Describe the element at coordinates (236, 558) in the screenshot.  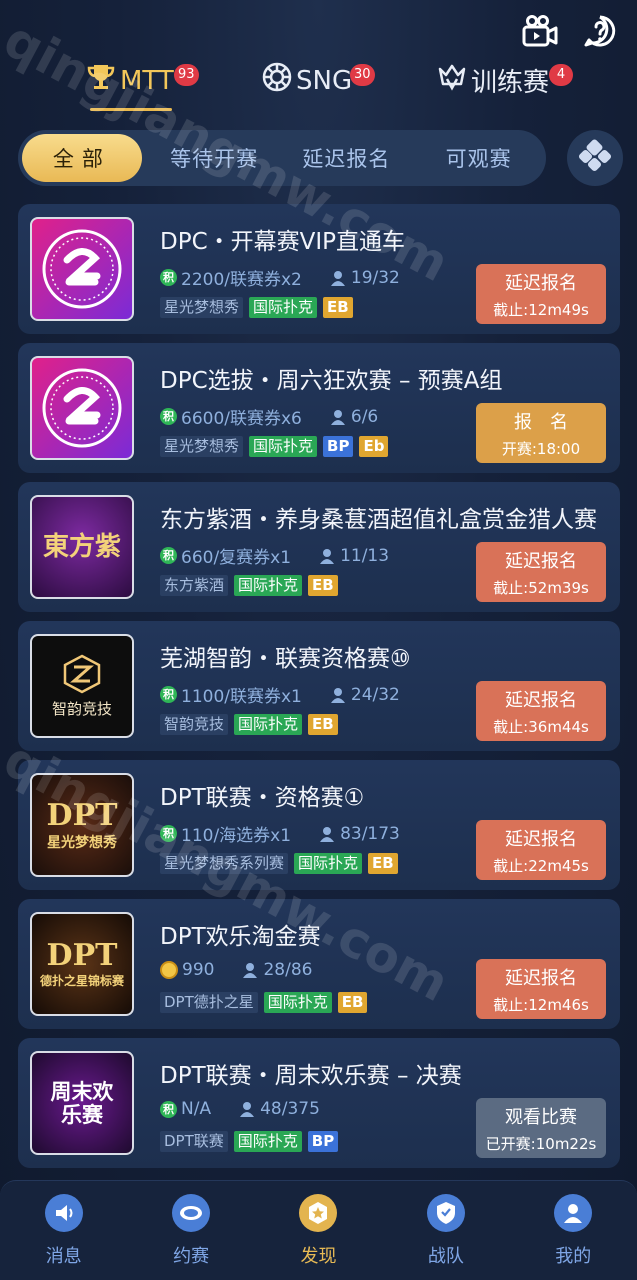
I see `prize-text: 660/复赛券x1` at that location.